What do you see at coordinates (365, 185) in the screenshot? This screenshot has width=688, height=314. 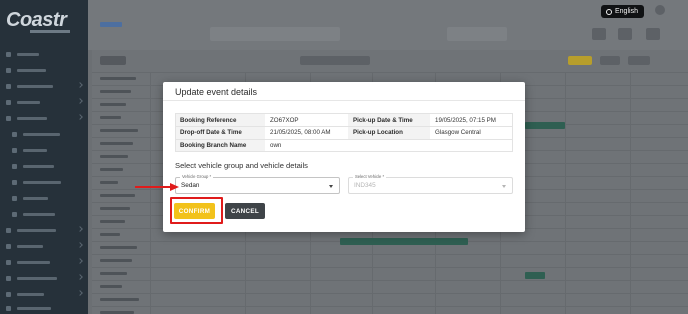 I see `vehicle-value: IND345` at bounding box center [365, 185].